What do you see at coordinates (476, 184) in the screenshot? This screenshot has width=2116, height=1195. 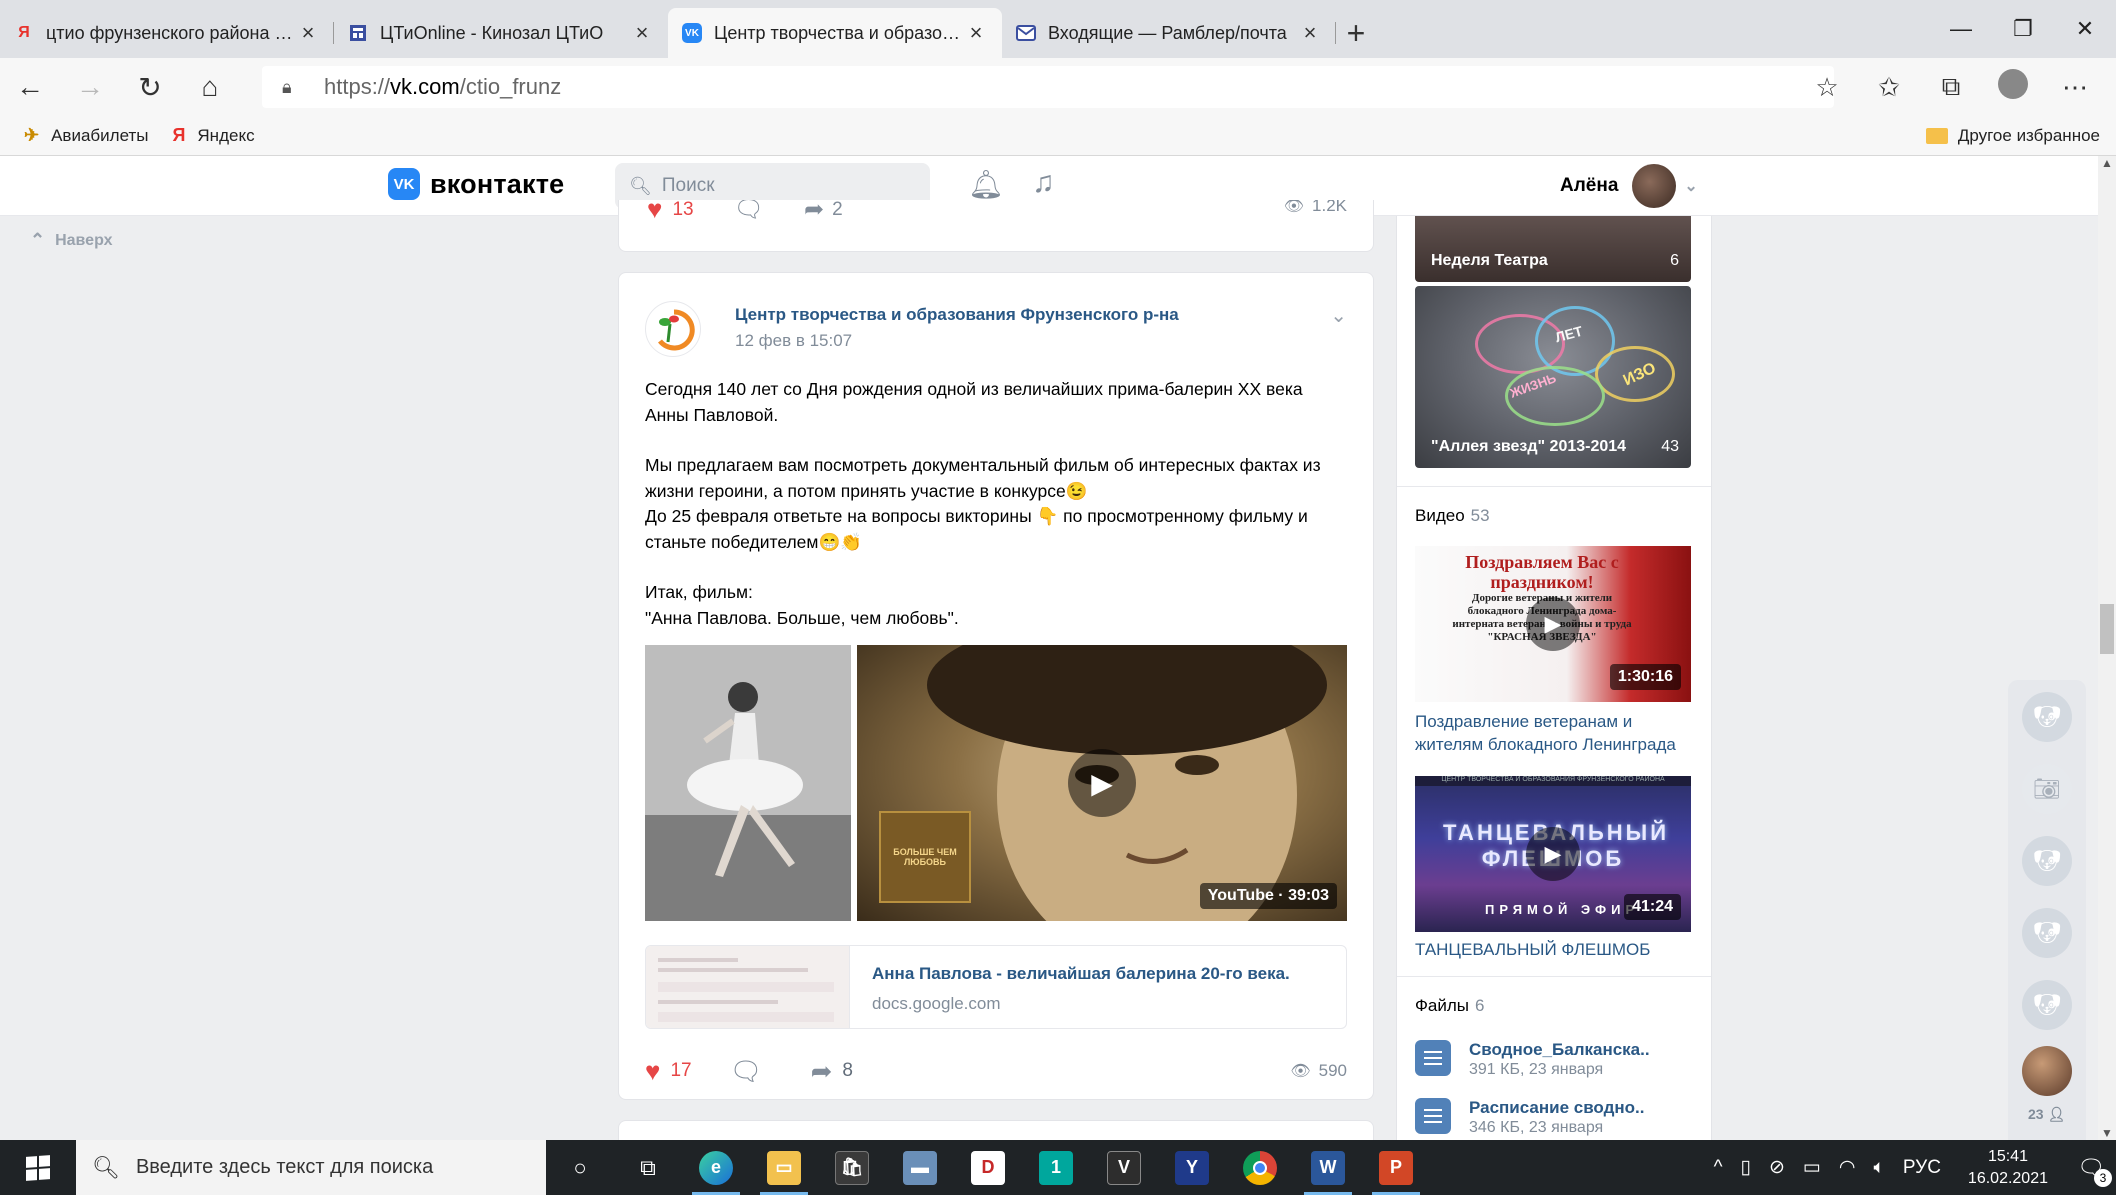 I see `vk-logo: VK вконтакте` at bounding box center [476, 184].